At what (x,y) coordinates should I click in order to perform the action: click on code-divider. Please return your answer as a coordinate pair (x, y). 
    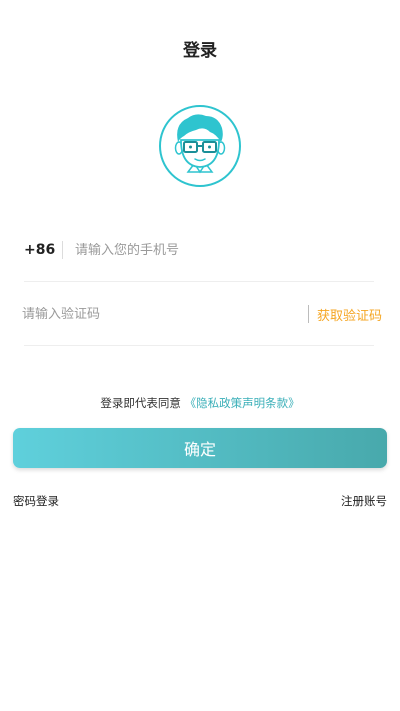
    Looking at the image, I should click on (199, 345).